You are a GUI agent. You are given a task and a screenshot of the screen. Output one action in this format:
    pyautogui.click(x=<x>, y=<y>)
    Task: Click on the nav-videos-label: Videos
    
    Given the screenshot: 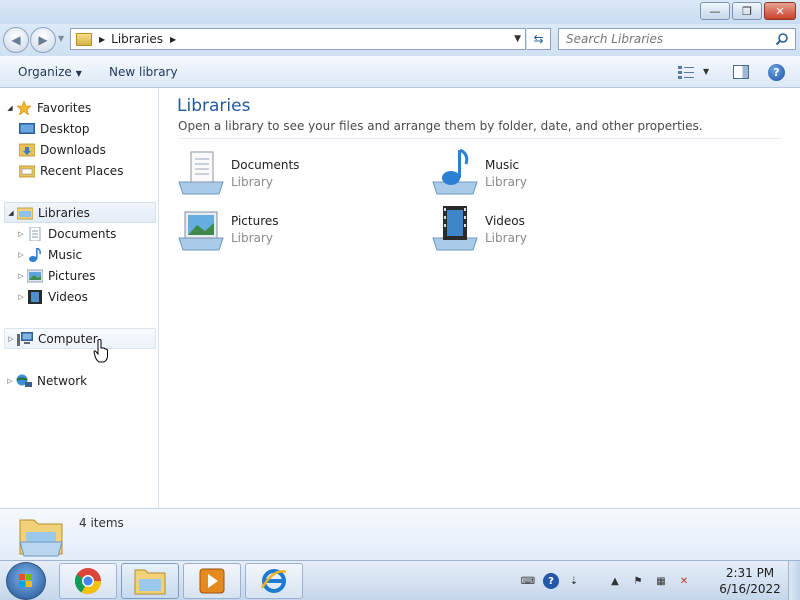 What is the action you would take?
    pyautogui.click(x=68, y=296)
    